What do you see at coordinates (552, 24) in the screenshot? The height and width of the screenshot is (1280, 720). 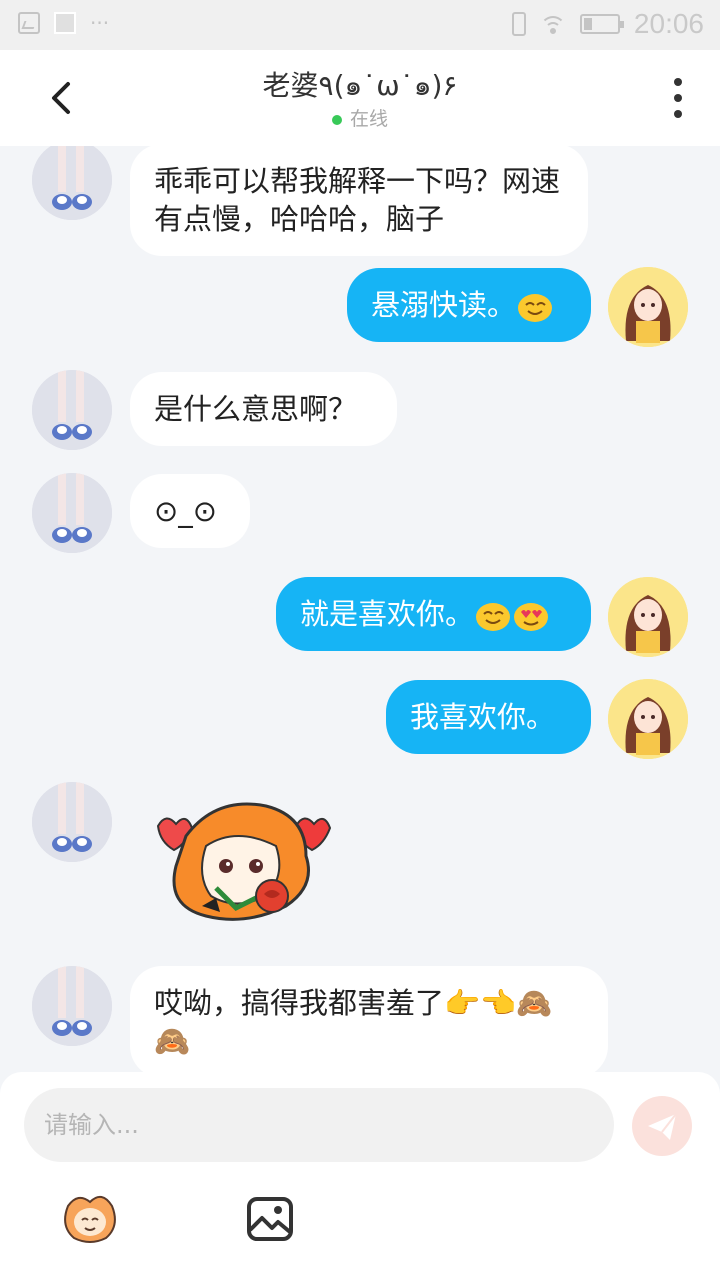 I see `wifi-icon` at bounding box center [552, 24].